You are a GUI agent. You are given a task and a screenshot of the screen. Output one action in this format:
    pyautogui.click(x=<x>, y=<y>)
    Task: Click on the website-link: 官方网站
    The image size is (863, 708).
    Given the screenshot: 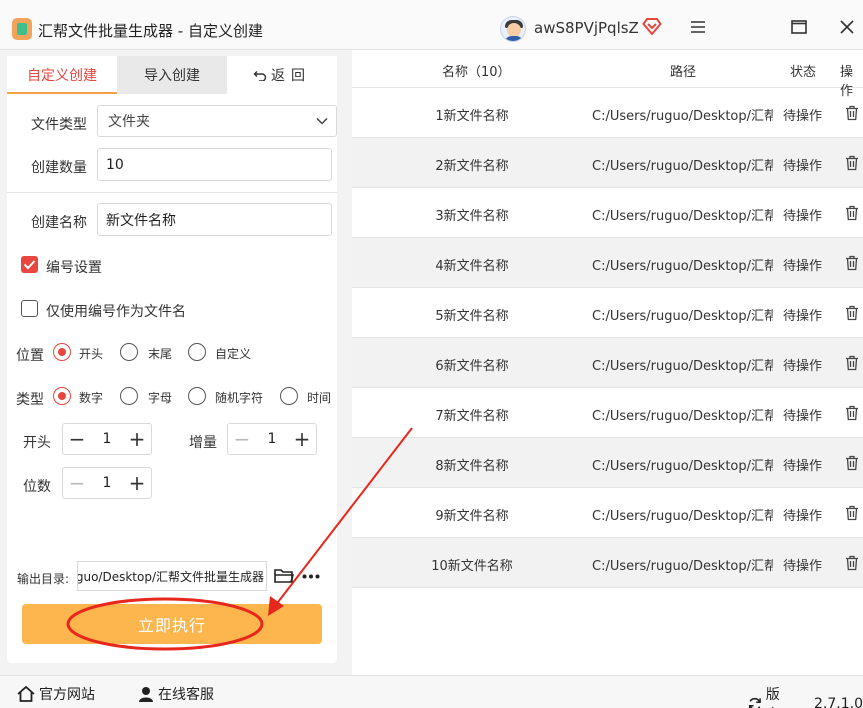 What is the action you would take?
    pyautogui.click(x=56, y=694)
    